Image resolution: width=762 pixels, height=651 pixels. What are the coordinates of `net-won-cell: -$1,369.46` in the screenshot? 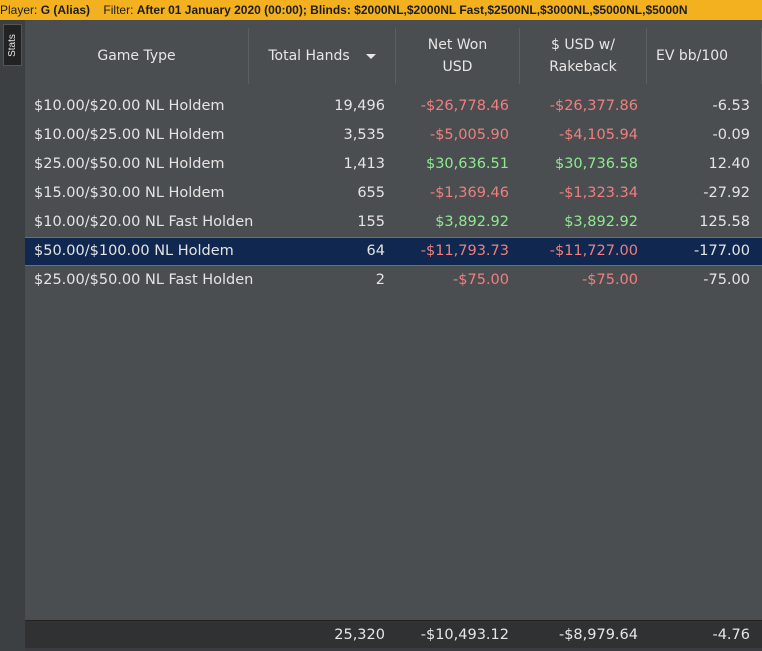 It's located at (469, 193).